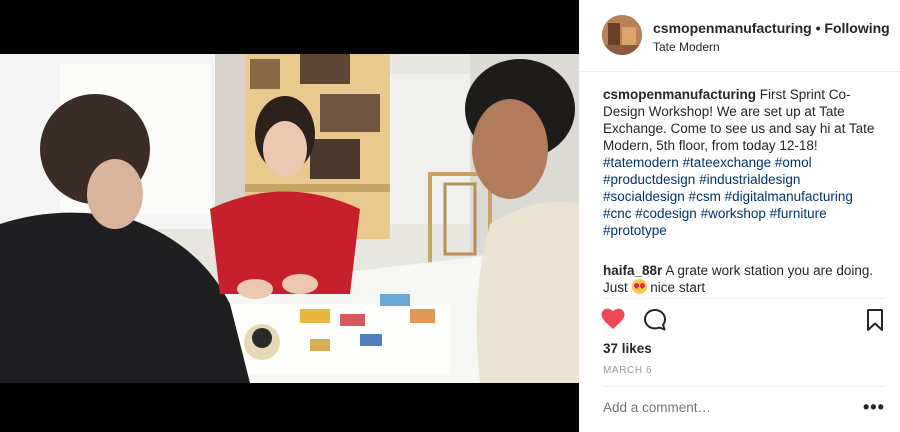 This screenshot has height=432, width=900. Describe the element at coordinates (686, 47) in the screenshot. I see `location-link: Tate Modern` at that location.